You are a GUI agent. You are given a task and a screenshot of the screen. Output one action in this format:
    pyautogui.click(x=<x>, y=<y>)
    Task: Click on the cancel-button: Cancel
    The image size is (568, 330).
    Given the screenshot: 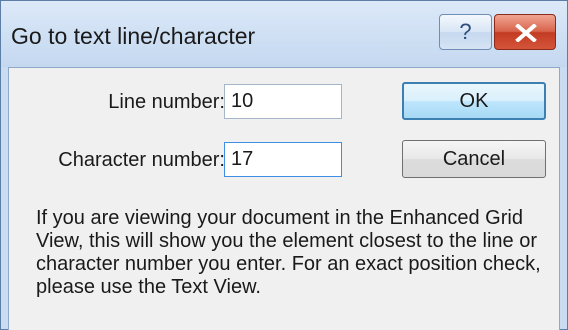 What is the action you would take?
    pyautogui.click(x=474, y=159)
    